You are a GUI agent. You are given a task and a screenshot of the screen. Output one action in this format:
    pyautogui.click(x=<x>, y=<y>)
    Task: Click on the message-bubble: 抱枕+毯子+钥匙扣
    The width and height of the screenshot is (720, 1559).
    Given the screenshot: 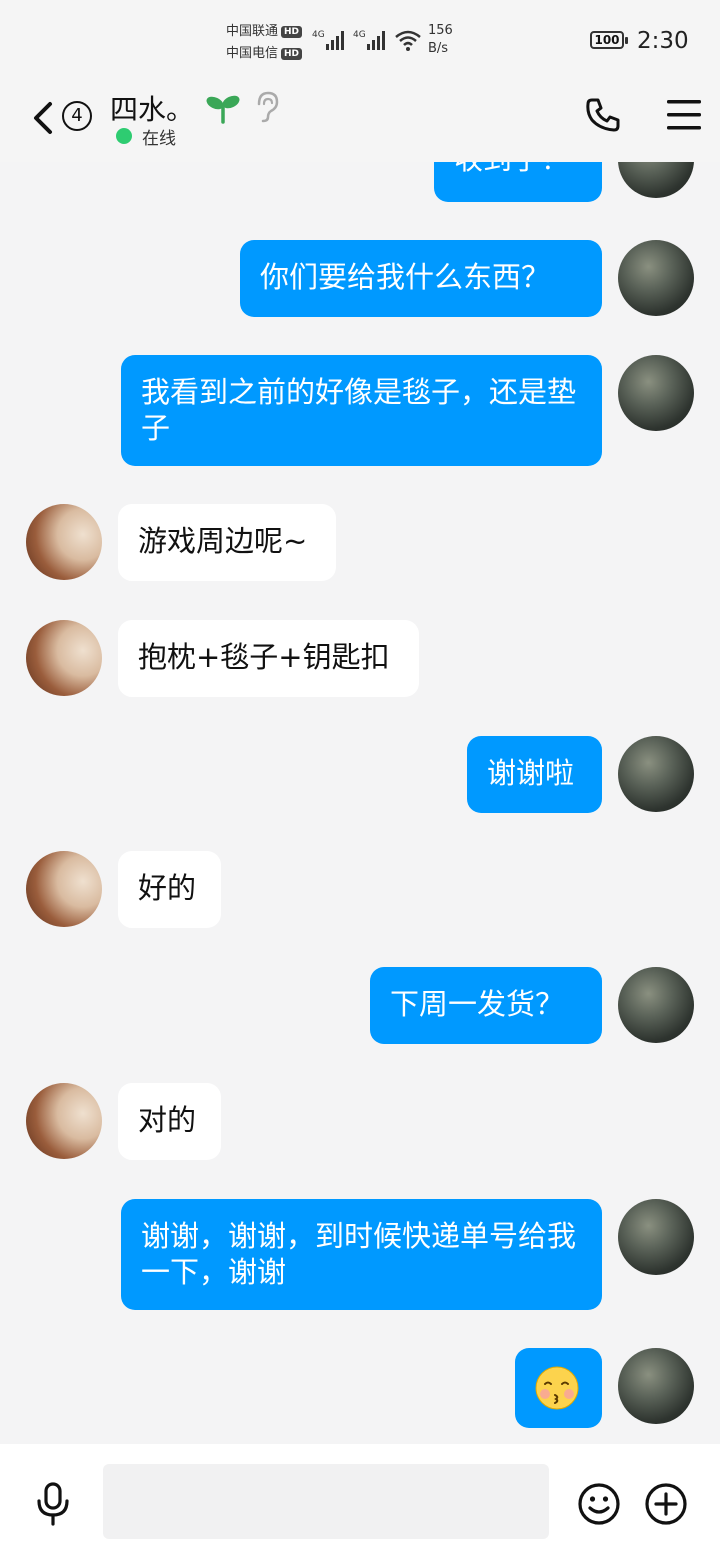 What is the action you would take?
    pyautogui.click(x=268, y=658)
    